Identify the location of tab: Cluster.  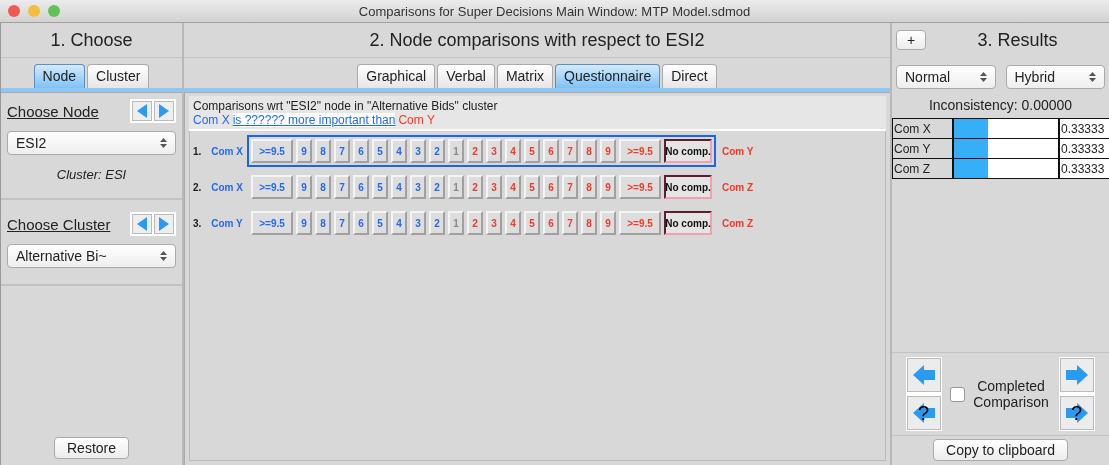
(118, 76).